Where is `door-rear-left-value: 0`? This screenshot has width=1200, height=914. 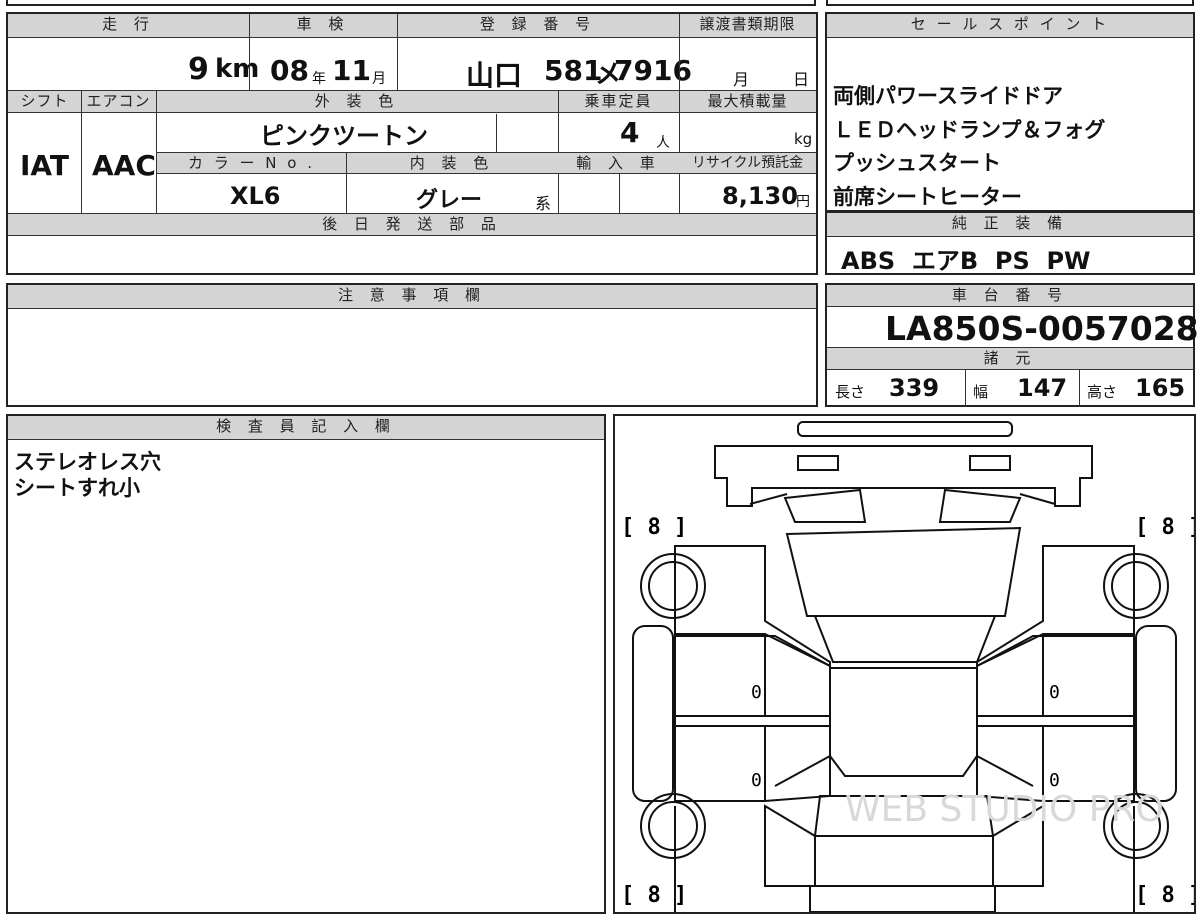
door-rear-left-value: 0 is located at coordinates (756, 780).